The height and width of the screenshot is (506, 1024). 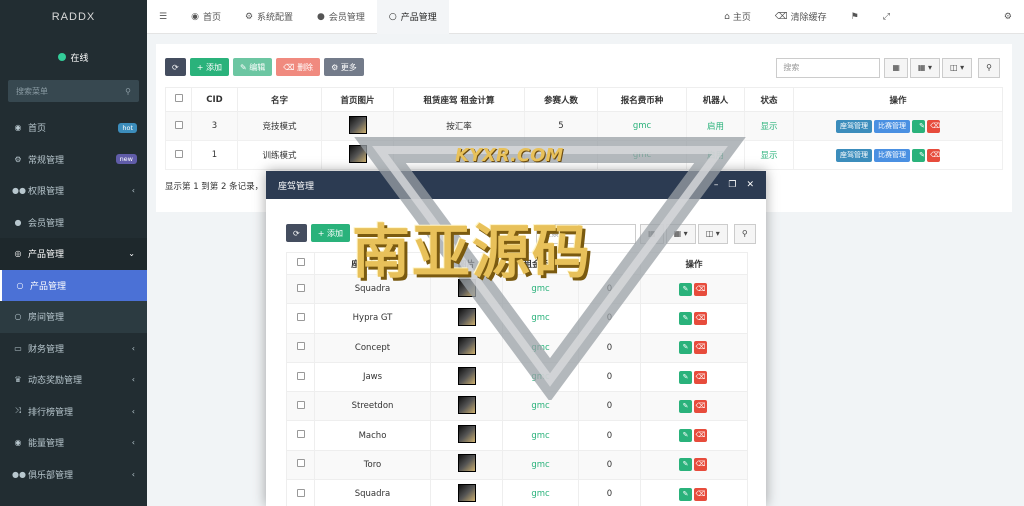 I want to click on fullscreen-button: ⤢, so click(x=886, y=17).